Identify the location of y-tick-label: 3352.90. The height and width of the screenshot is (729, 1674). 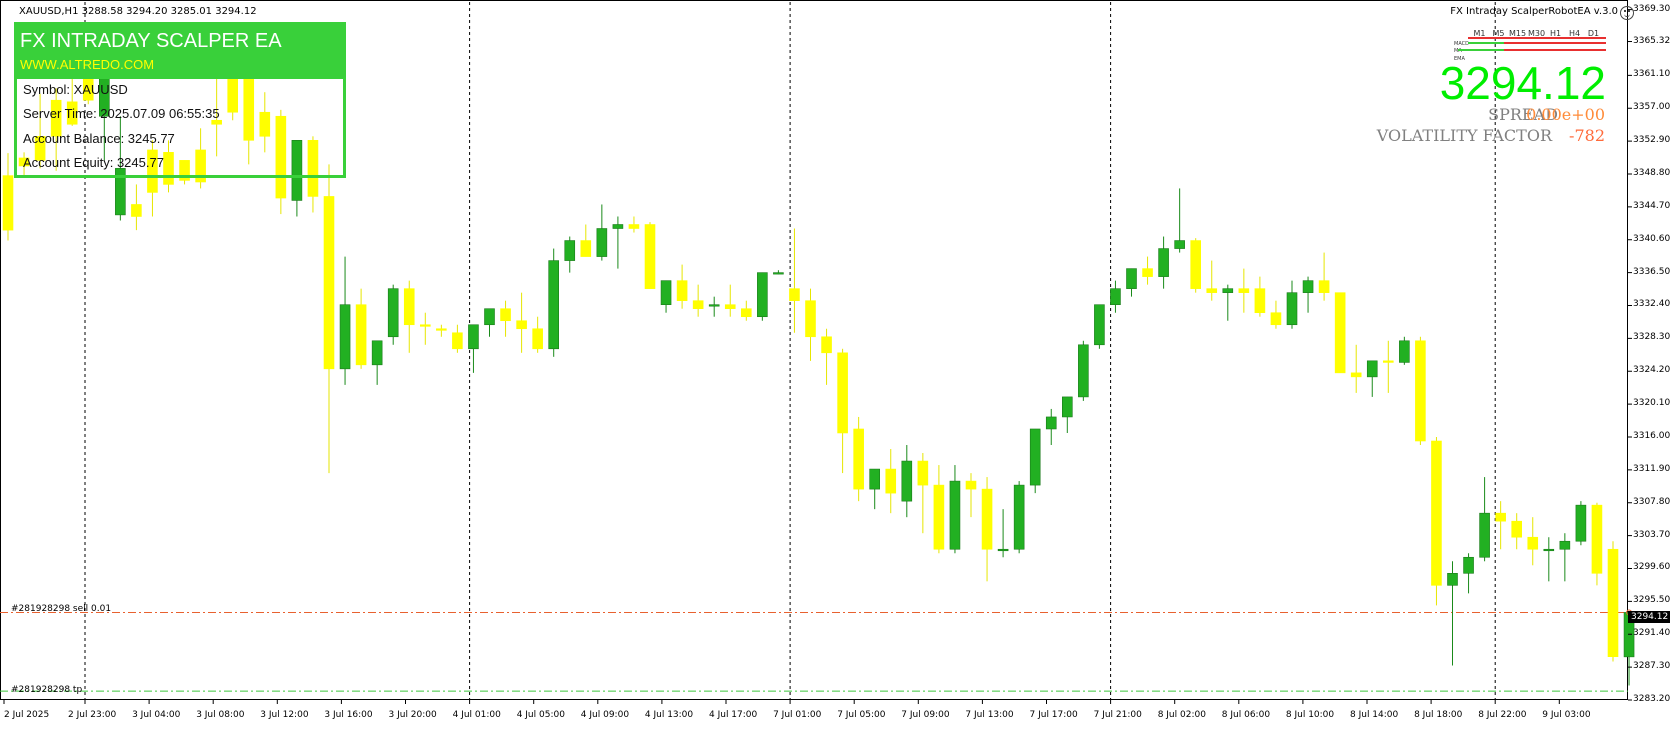
(1652, 140).